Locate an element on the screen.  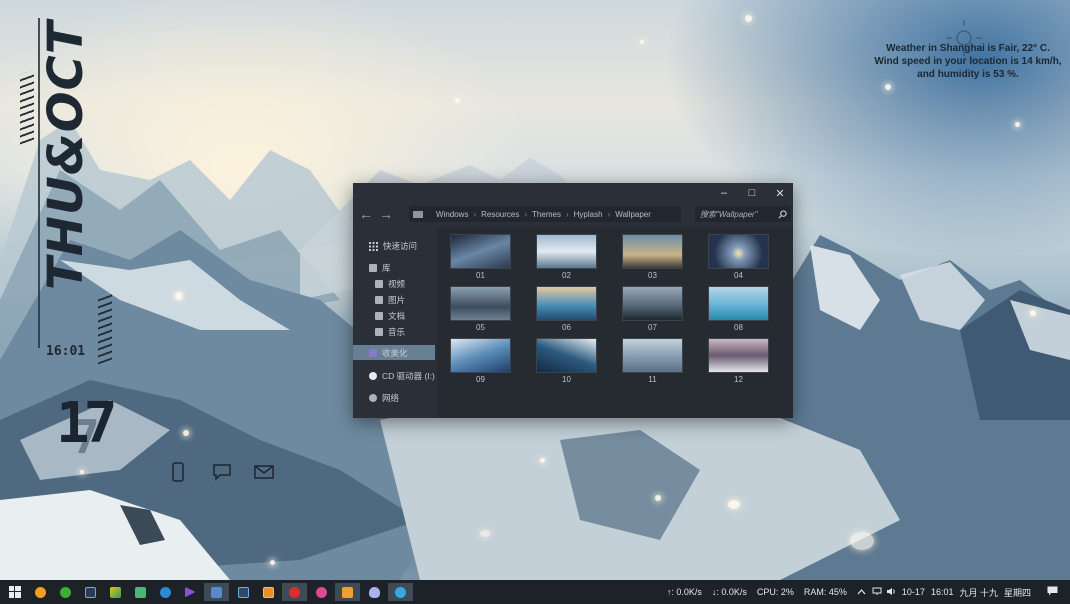
navigation-pane: 快速访问 库 视频 图片 文档 音乐 收美化 CD 驱动器 (I:) 网络 is located at coordinates (395, 322).